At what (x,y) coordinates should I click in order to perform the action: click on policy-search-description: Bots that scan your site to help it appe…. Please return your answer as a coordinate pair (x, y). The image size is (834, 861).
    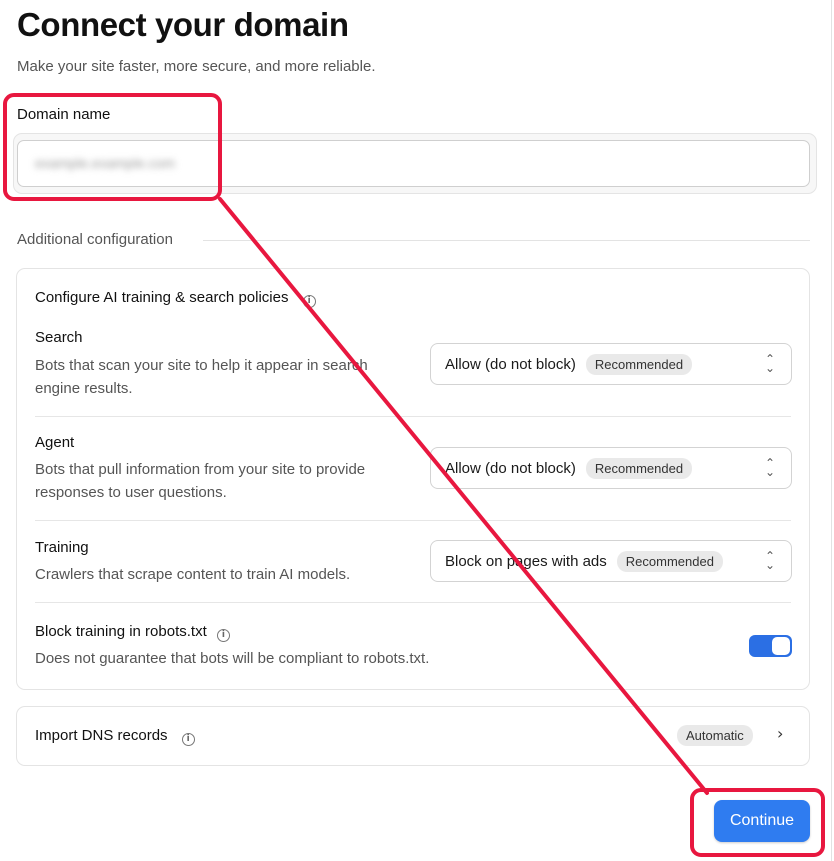
    Looking at the image, I should click on (201, 377).